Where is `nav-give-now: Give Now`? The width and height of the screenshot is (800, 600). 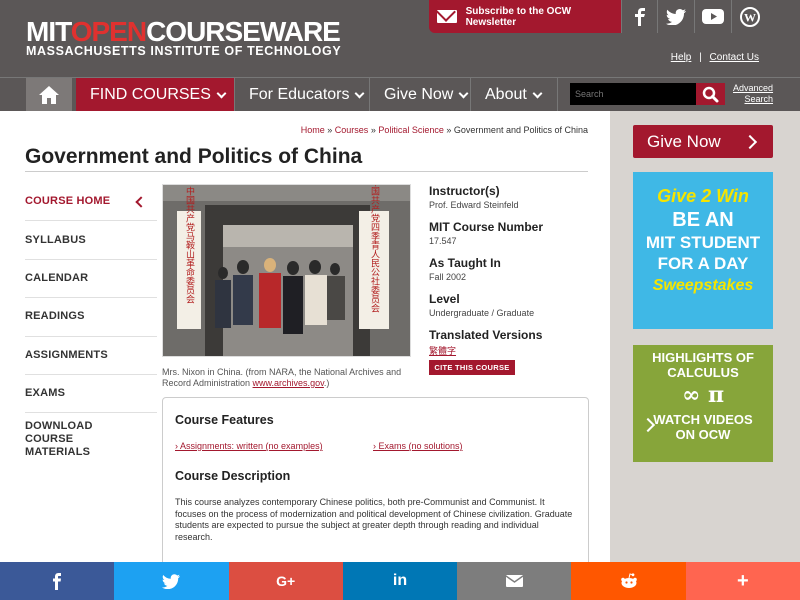 nav-give-now: Give Now is located at coordinates (419, 95).